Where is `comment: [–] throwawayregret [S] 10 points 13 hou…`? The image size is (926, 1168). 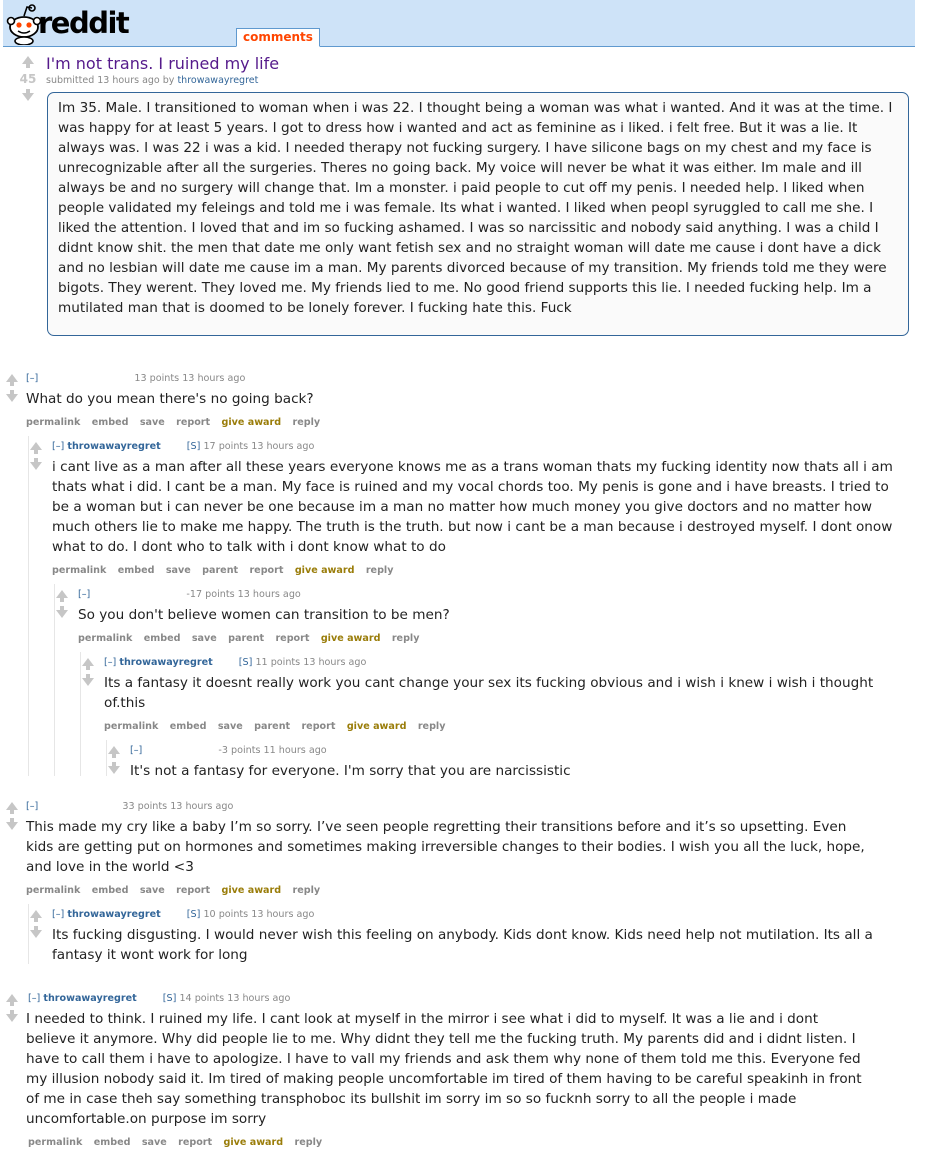
comment: [–] throwawayregret [S] 10 points 13 hou… is located at coordinates (471, 936).